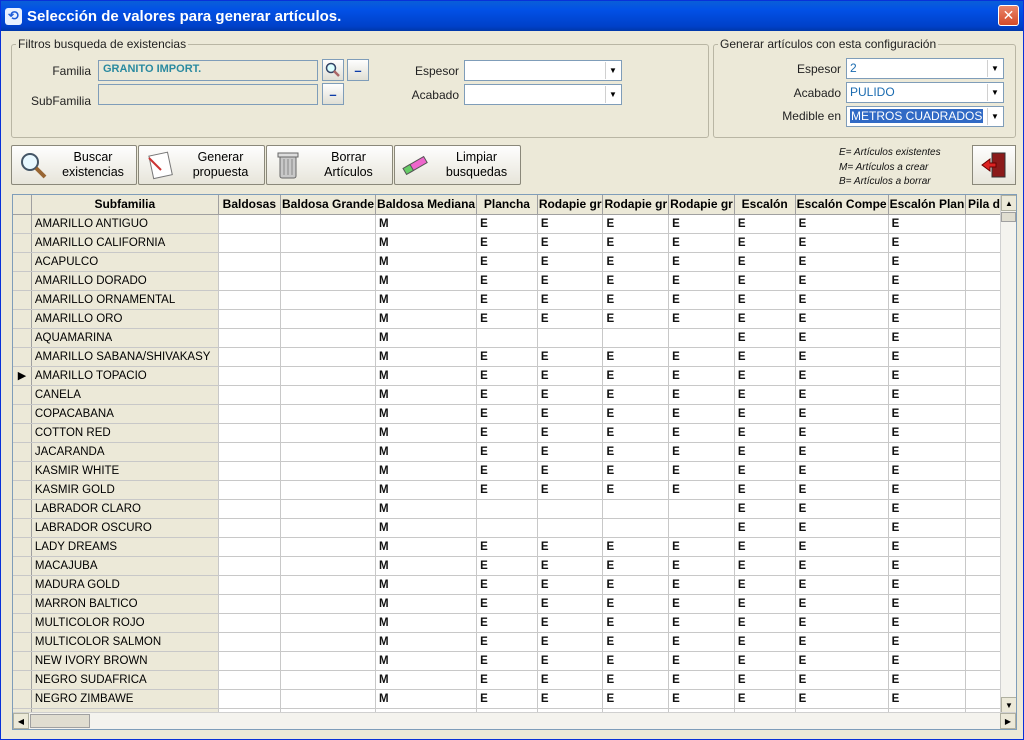  Describe the element at coordinates (125, 528) in the screenshot. I see `subfamilia-cell: LABRADOR OSCURO` at that location.